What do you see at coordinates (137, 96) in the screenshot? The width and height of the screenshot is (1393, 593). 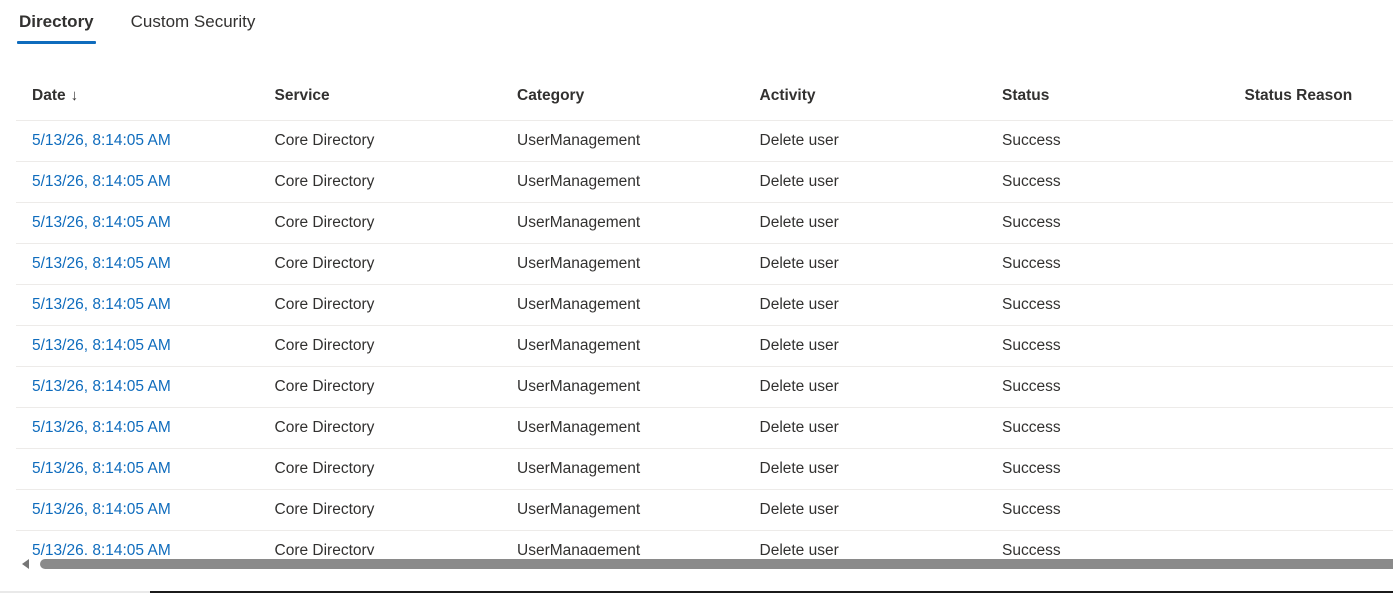 I see `column-header-date: Date ↓` at bounding box center [137, 96].